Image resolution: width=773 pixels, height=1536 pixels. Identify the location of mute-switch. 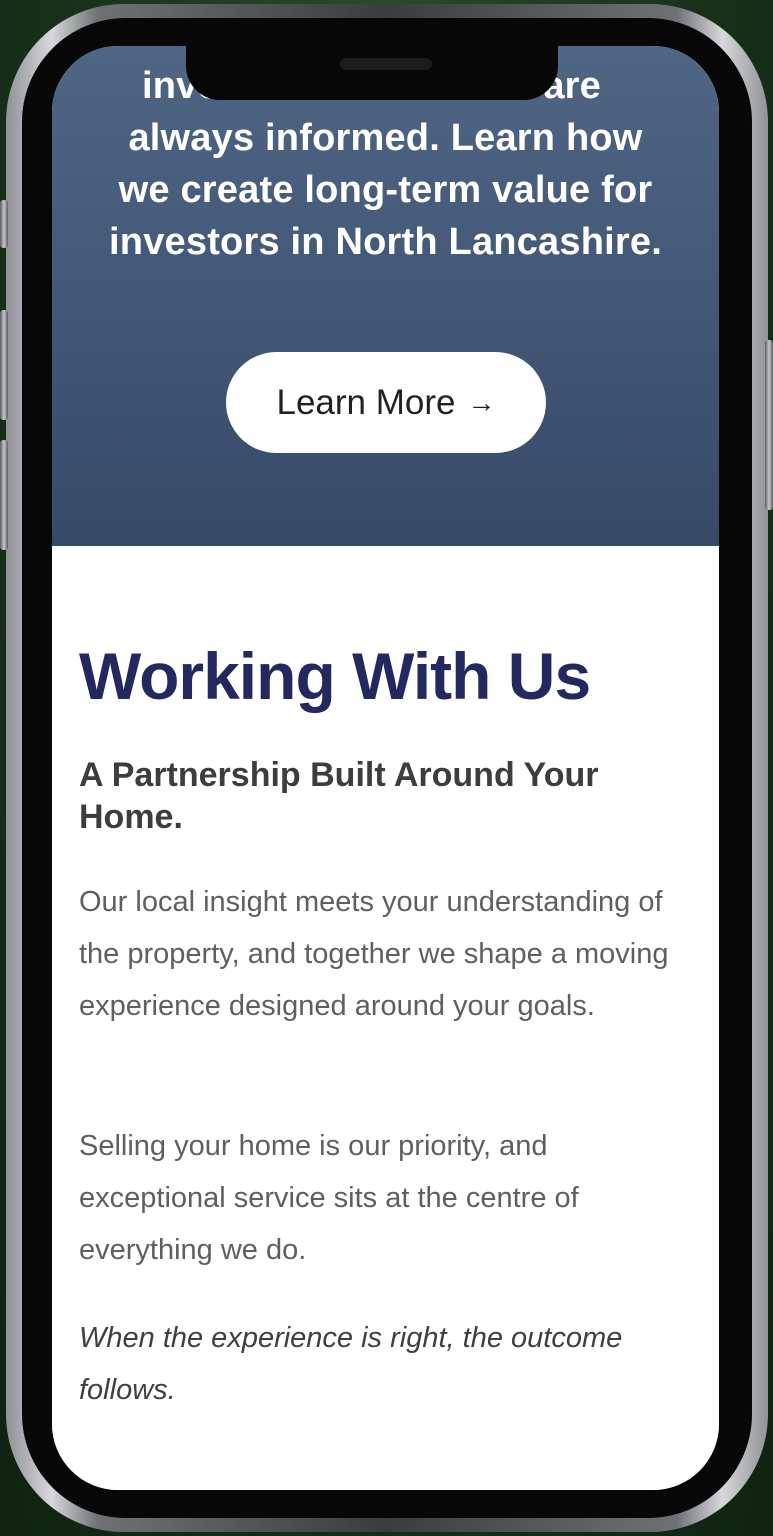
(4, 224).